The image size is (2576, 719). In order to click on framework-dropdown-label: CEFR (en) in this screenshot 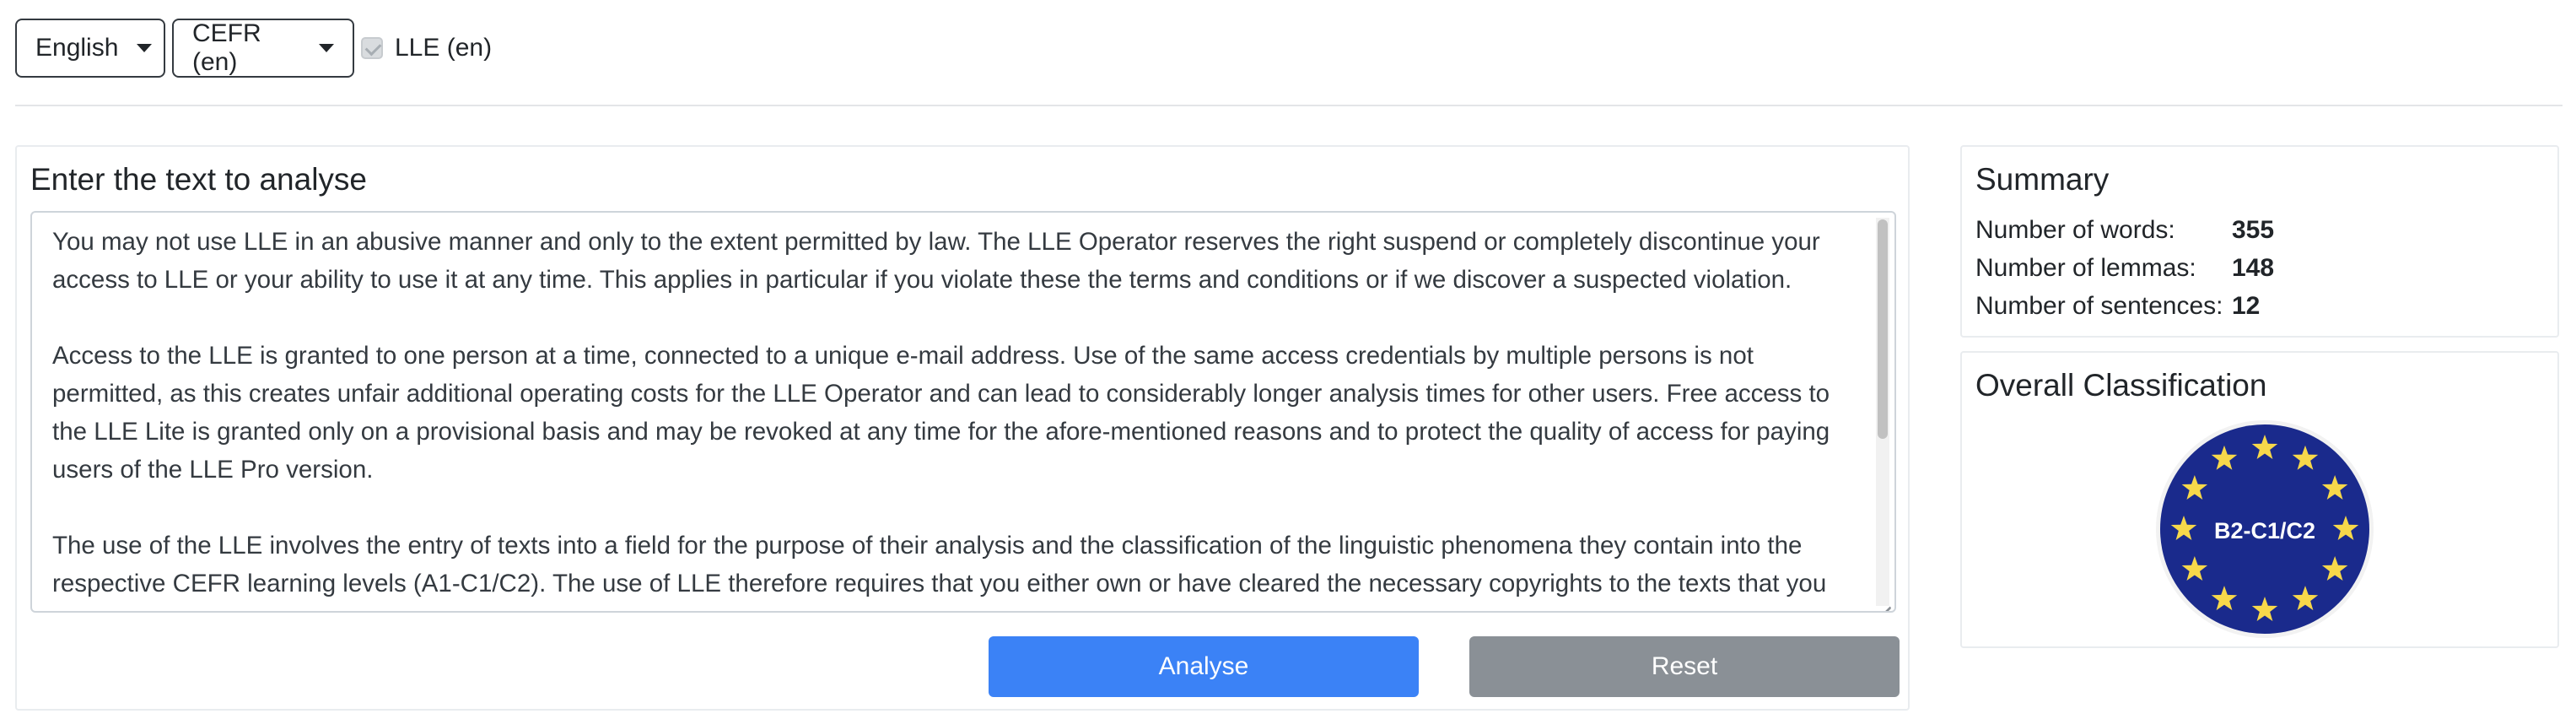, I will do `click(226, 47)`.